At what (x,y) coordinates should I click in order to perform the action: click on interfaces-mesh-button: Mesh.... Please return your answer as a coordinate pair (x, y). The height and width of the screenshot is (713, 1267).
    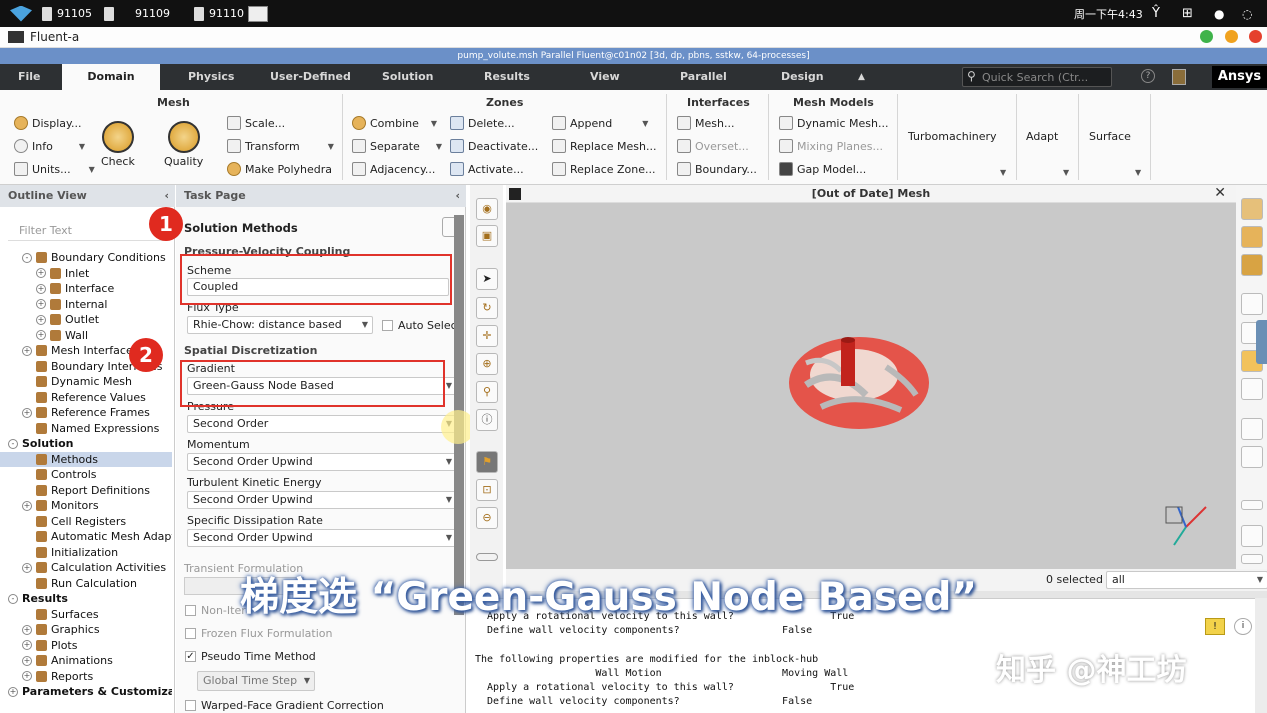
    Looking at the image, I should click on (705, 123).